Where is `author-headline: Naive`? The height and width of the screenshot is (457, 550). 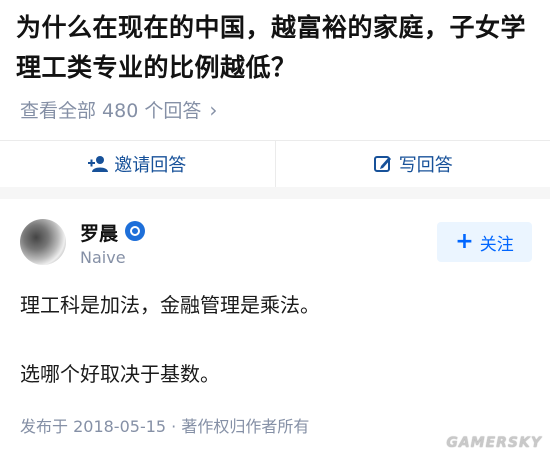
author-headline: Naive is located at coordinates (103, 257).